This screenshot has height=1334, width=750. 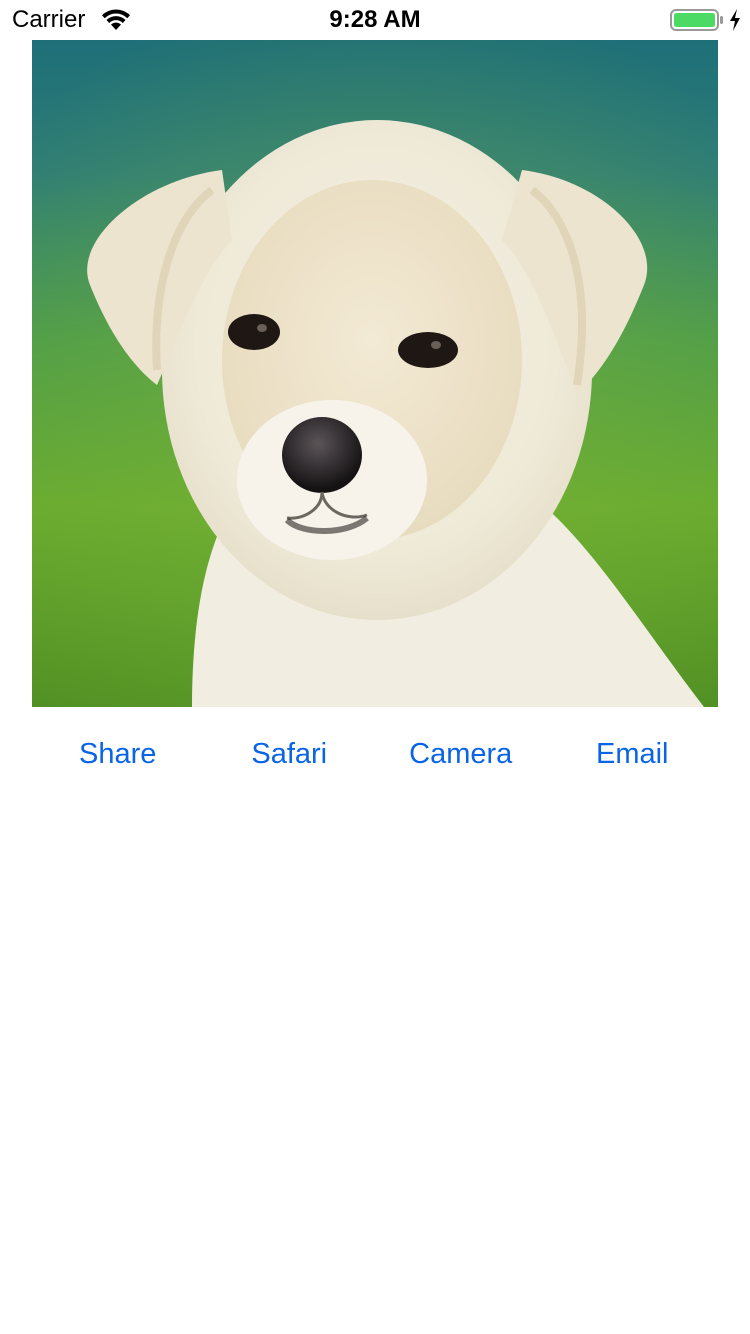 What do you see at coordinates (461, 754) in the screenshot?
I see `camera-button: Camera` at bounding box center [461, 754].